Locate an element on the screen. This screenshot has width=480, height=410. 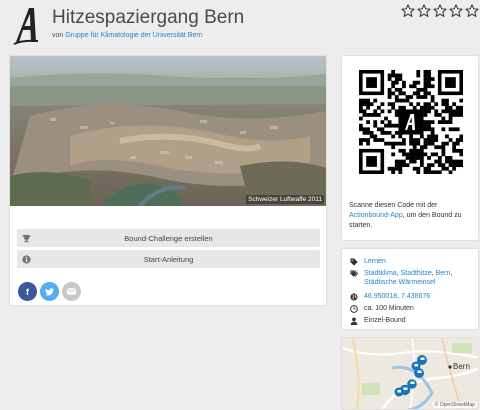
qr-code is located at coordinates (411, 122).